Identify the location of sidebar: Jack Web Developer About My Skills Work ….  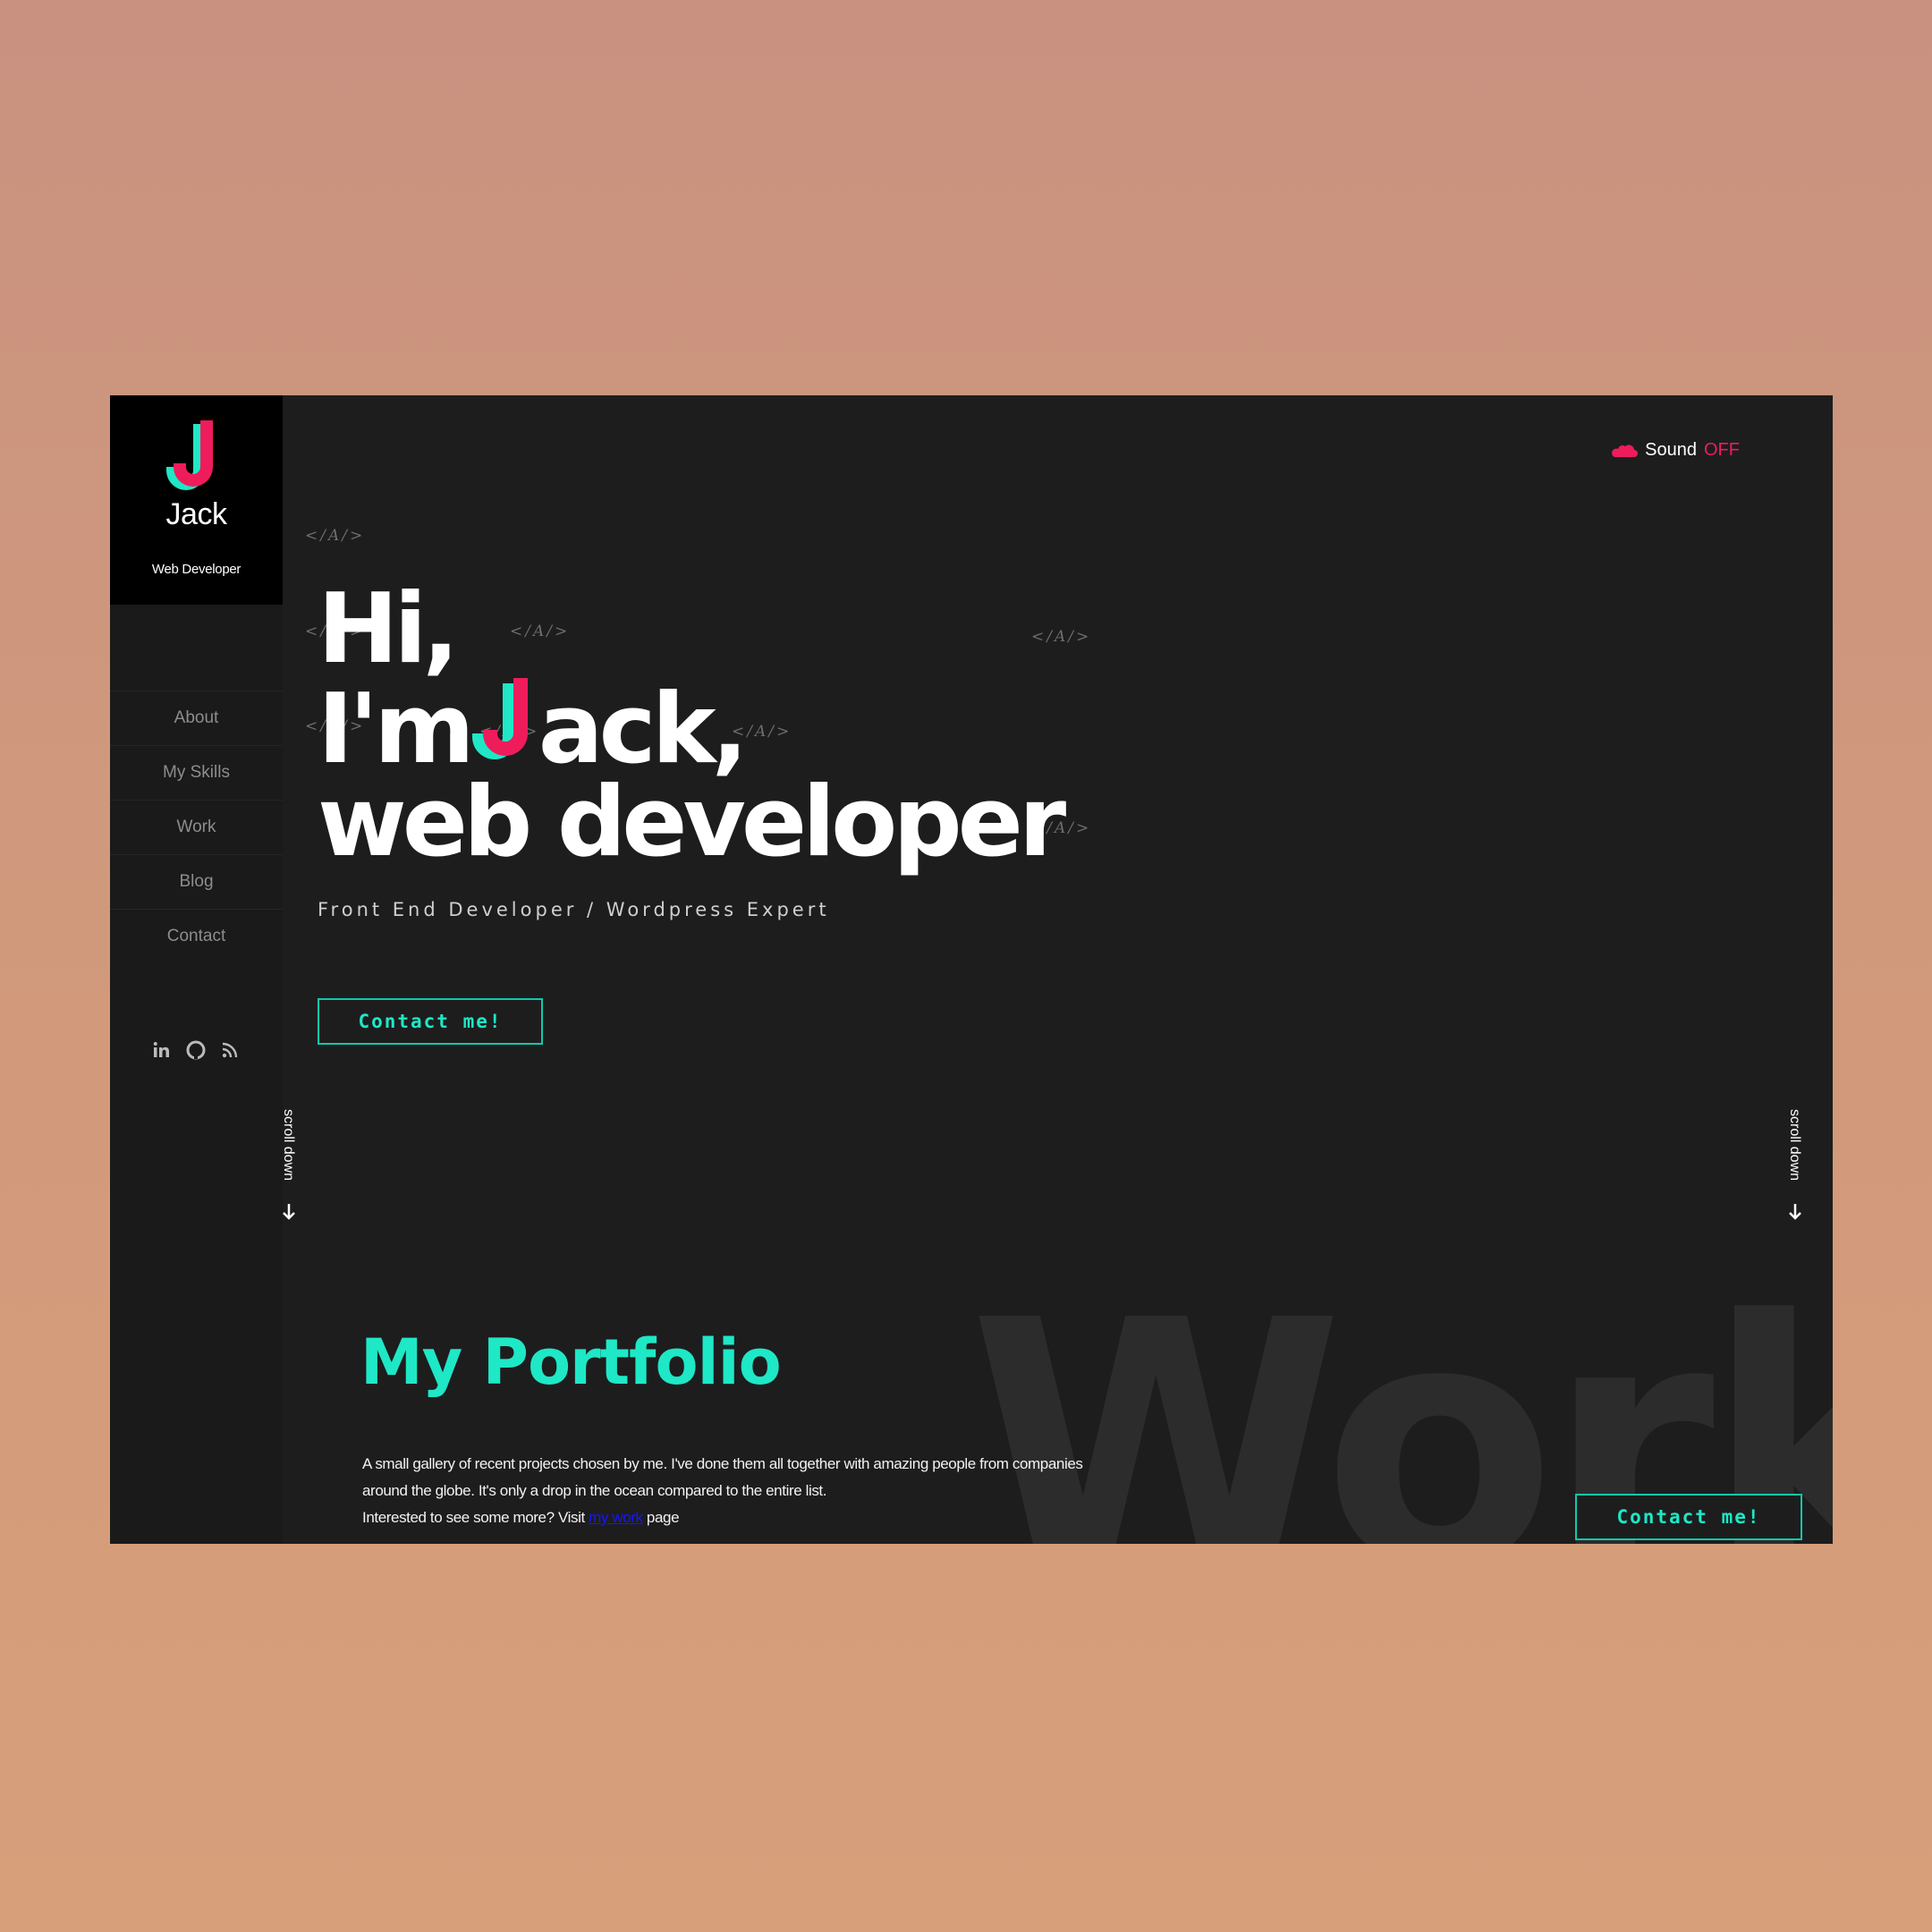
(196, 969).